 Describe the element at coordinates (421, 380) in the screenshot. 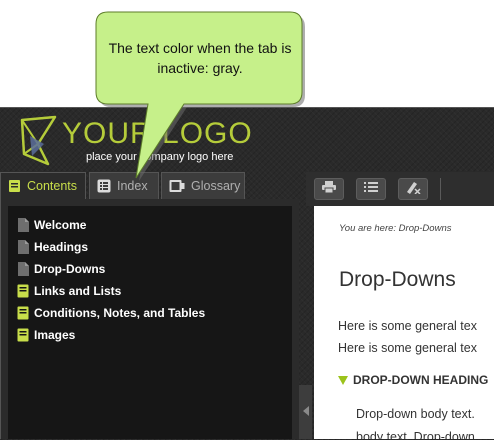

I see `dropdown-heading-label: DROP-DOWN HEADING` at that location.